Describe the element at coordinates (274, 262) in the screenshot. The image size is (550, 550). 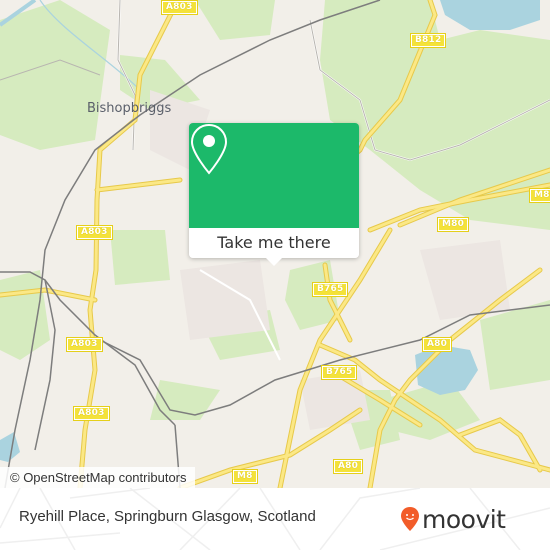
I see `popup-tail` at that location.